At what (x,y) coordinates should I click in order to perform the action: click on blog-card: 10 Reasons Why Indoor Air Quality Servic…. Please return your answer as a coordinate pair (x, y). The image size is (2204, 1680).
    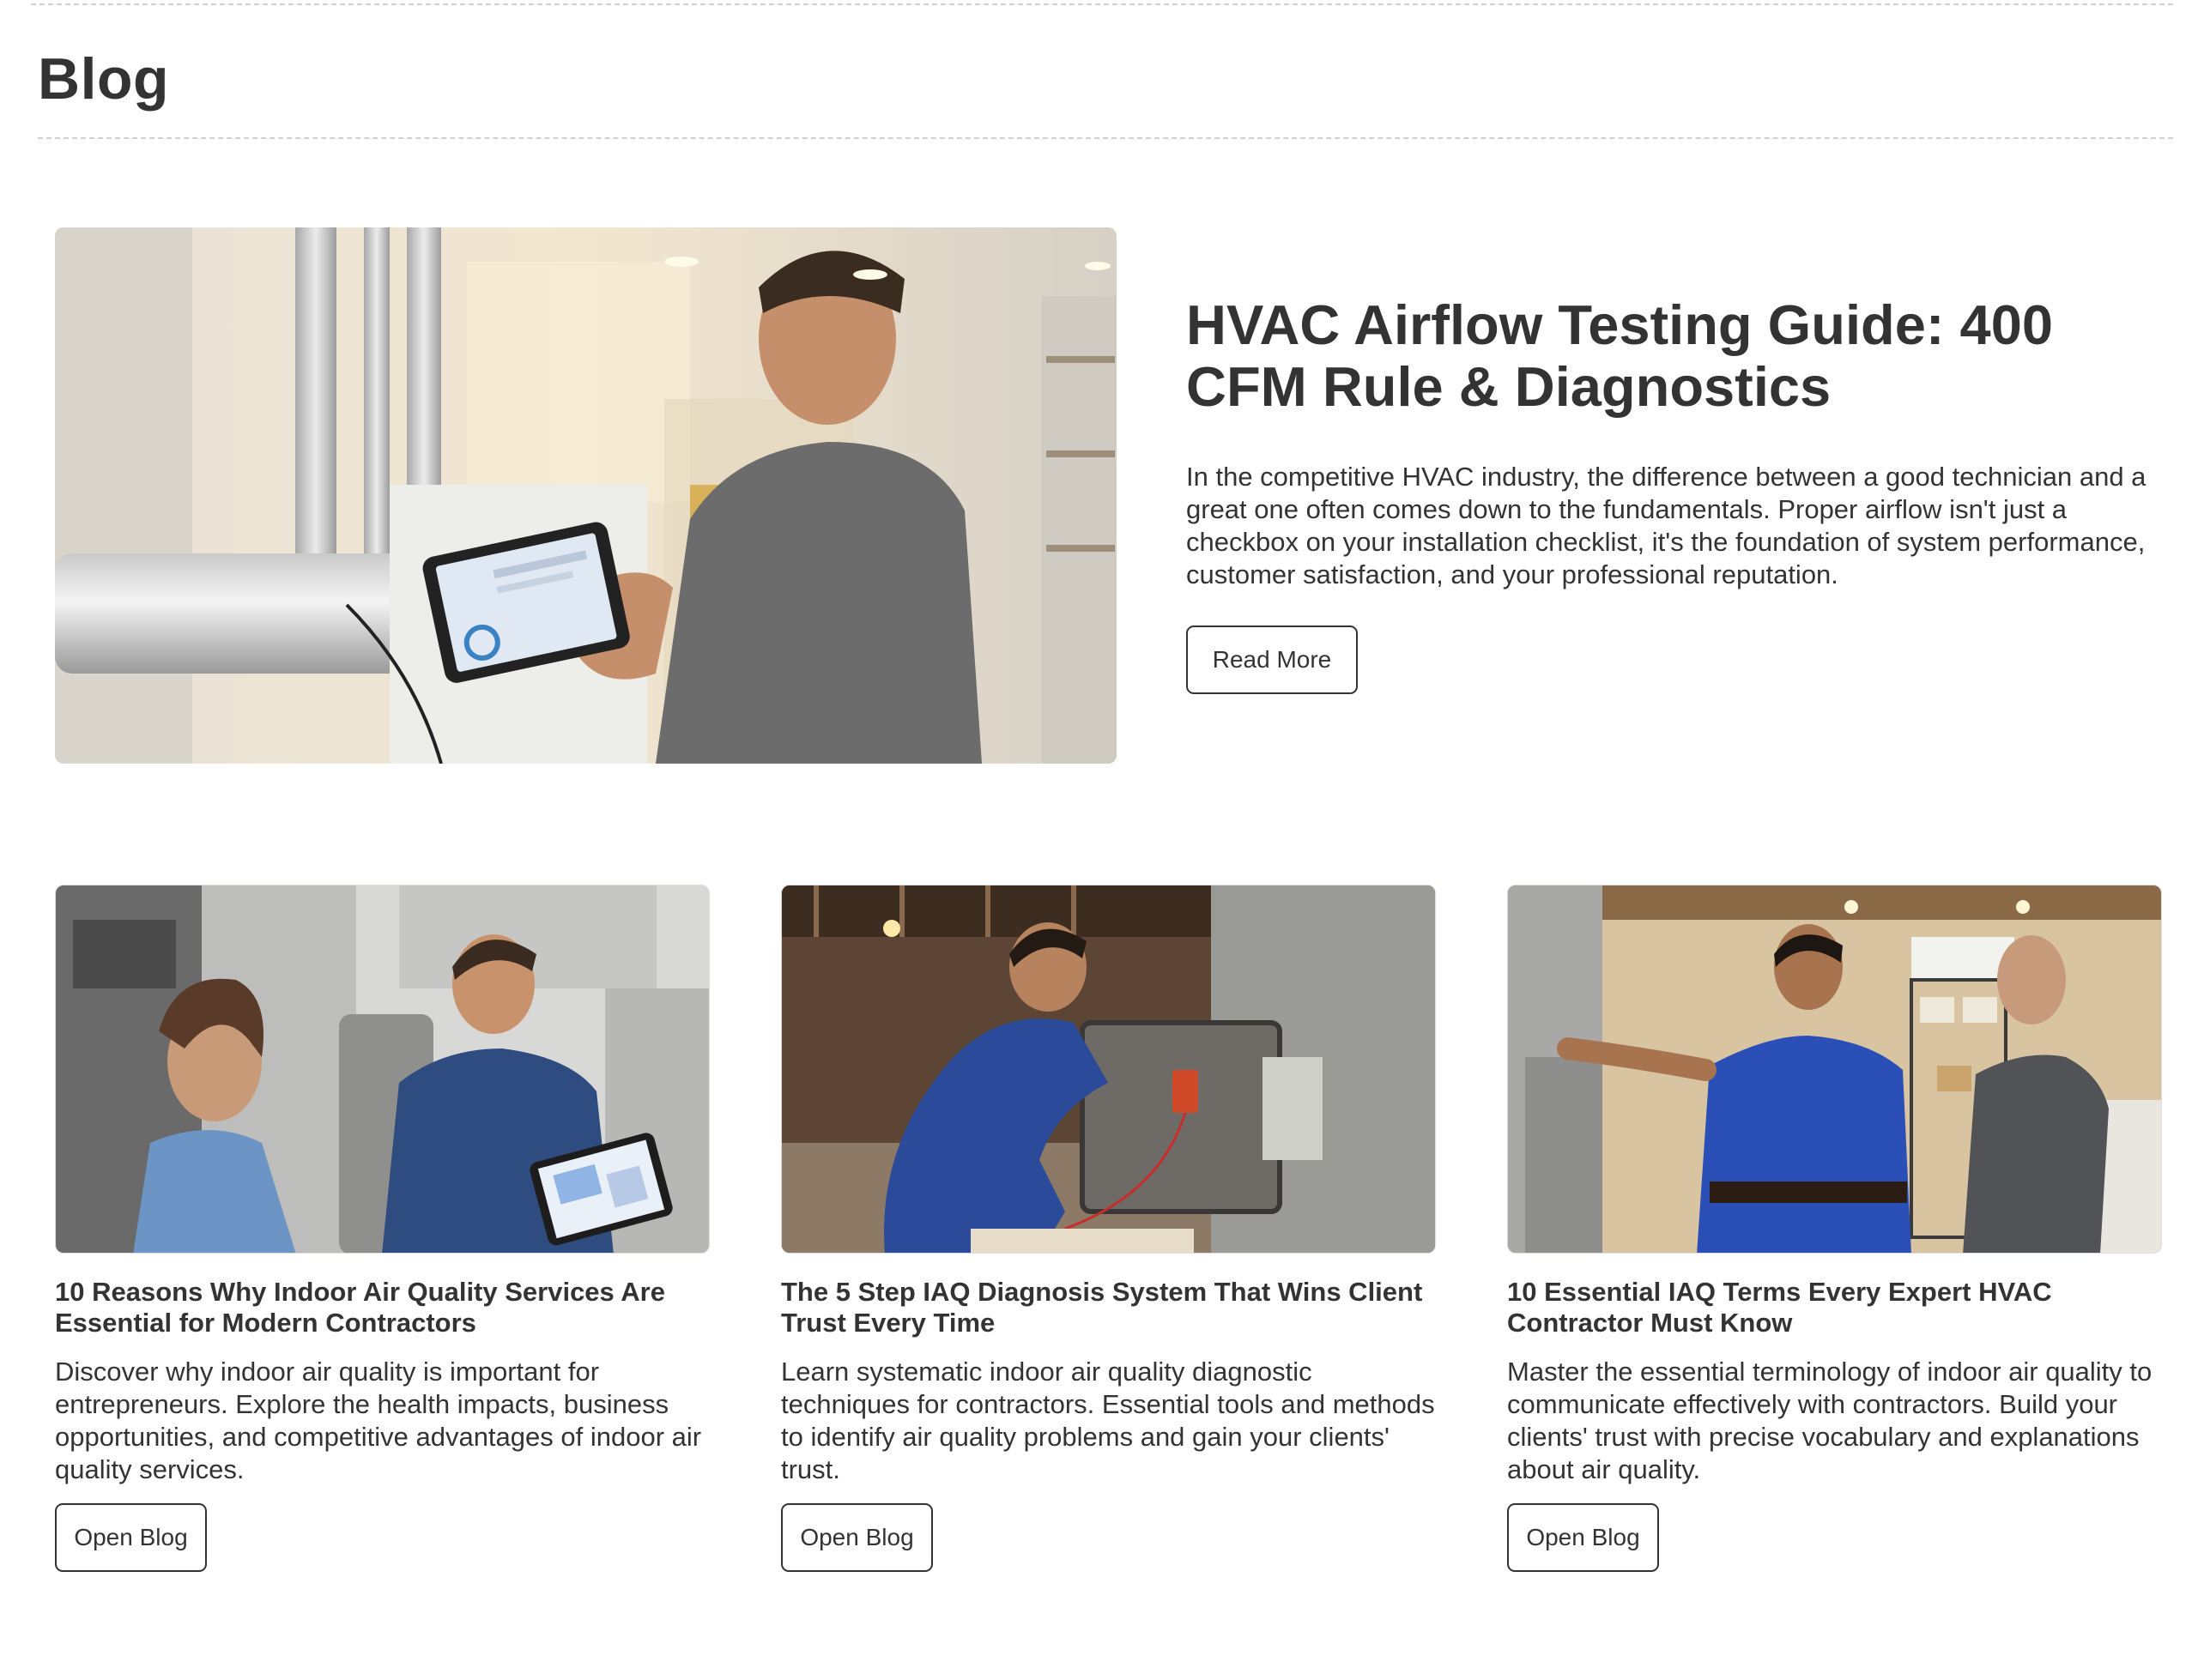
    Looking at the image, I should click on (383, 1228).